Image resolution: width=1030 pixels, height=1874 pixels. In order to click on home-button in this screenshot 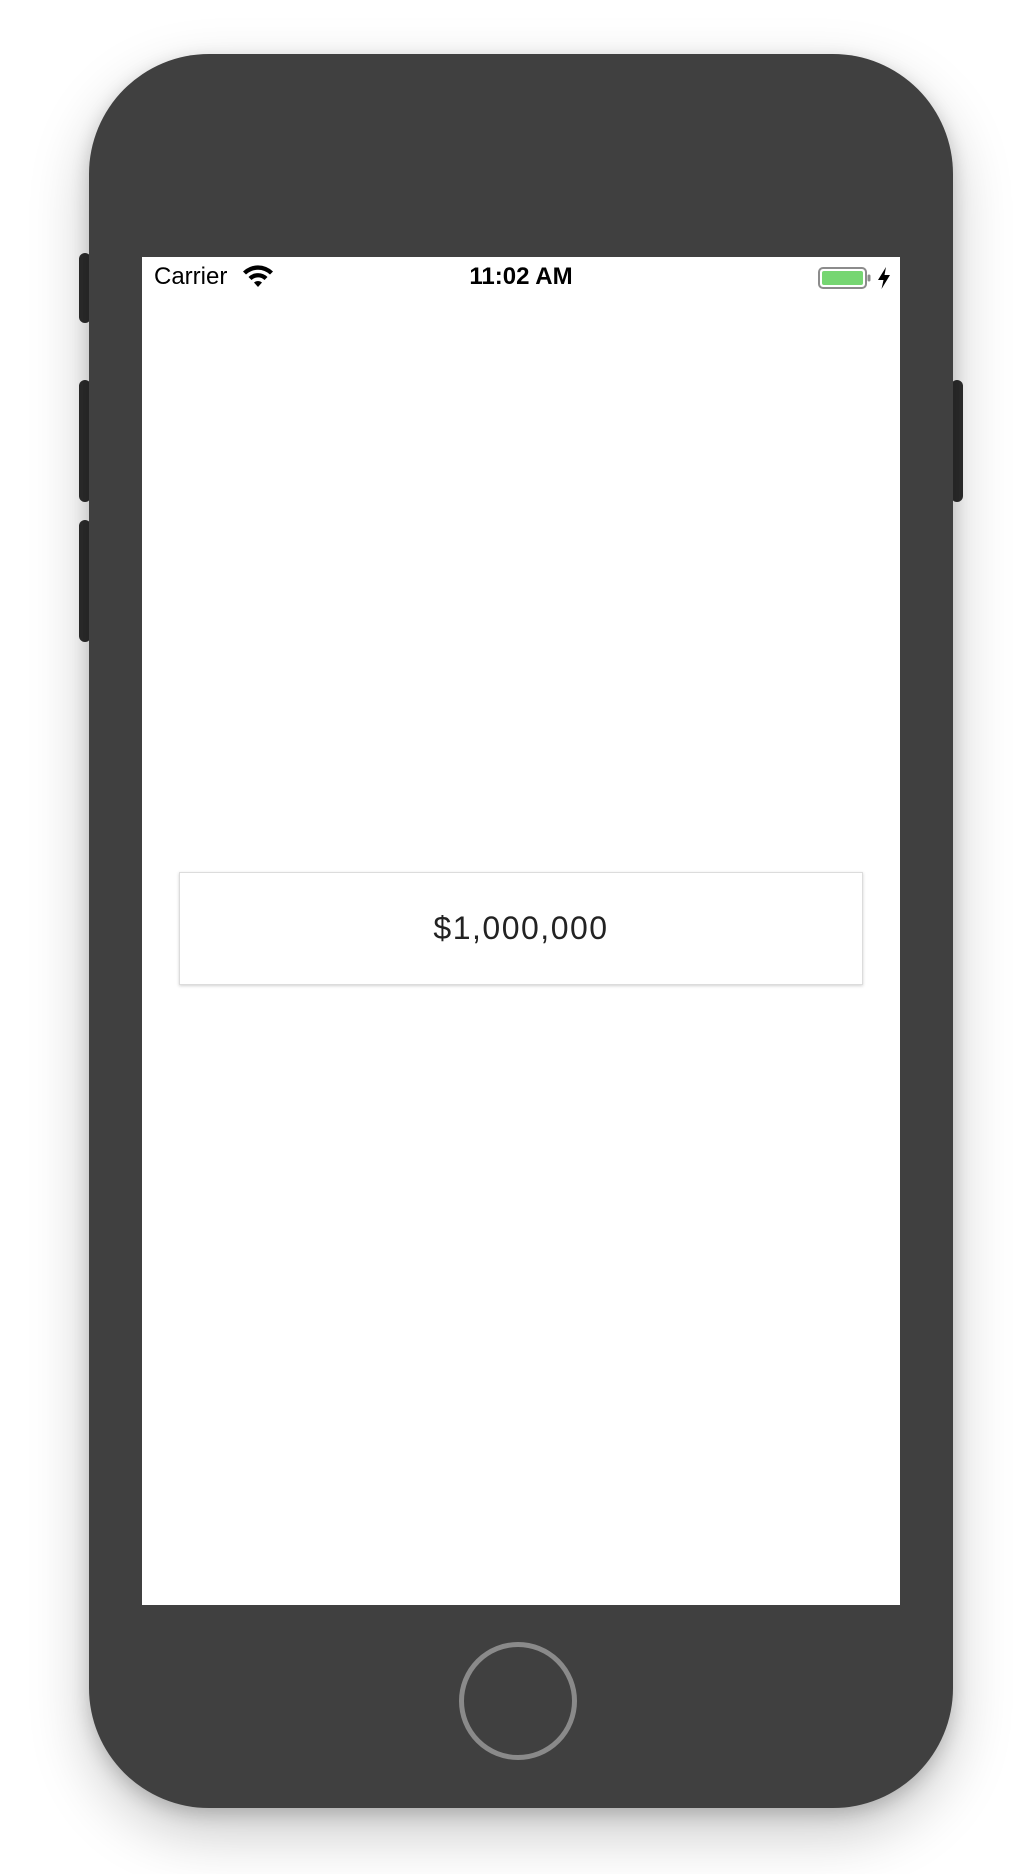, I will do `click(518, 1701)`.